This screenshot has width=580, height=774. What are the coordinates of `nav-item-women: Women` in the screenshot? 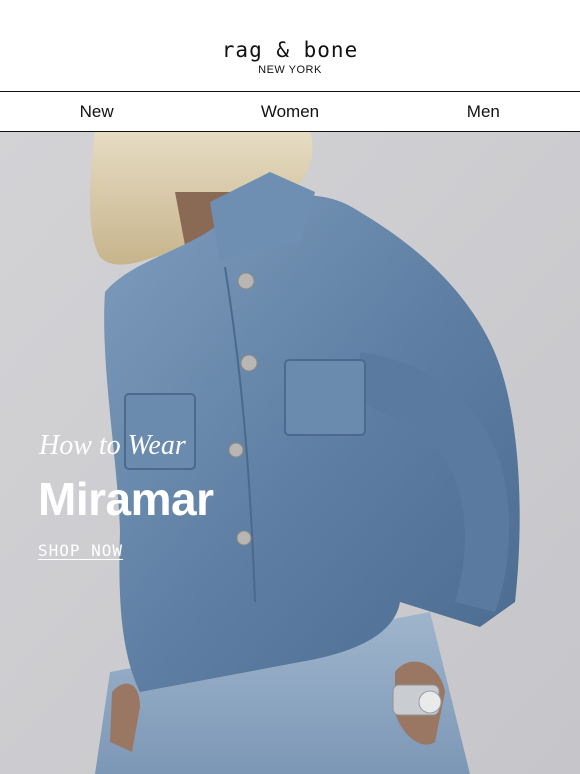 It's located at (289, 111).